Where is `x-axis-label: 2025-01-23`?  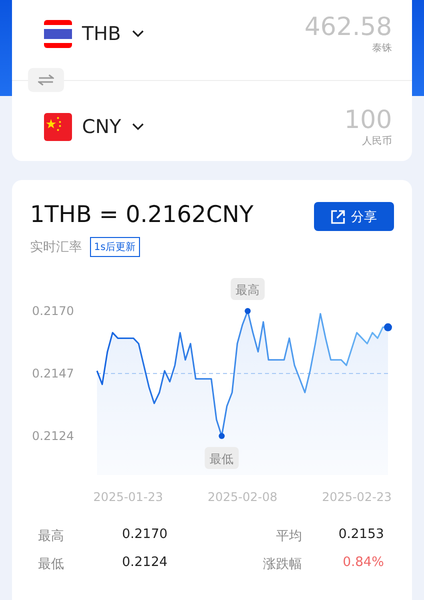 x-axis-label: 2025-01-23 is located at coordinates (128, 497).